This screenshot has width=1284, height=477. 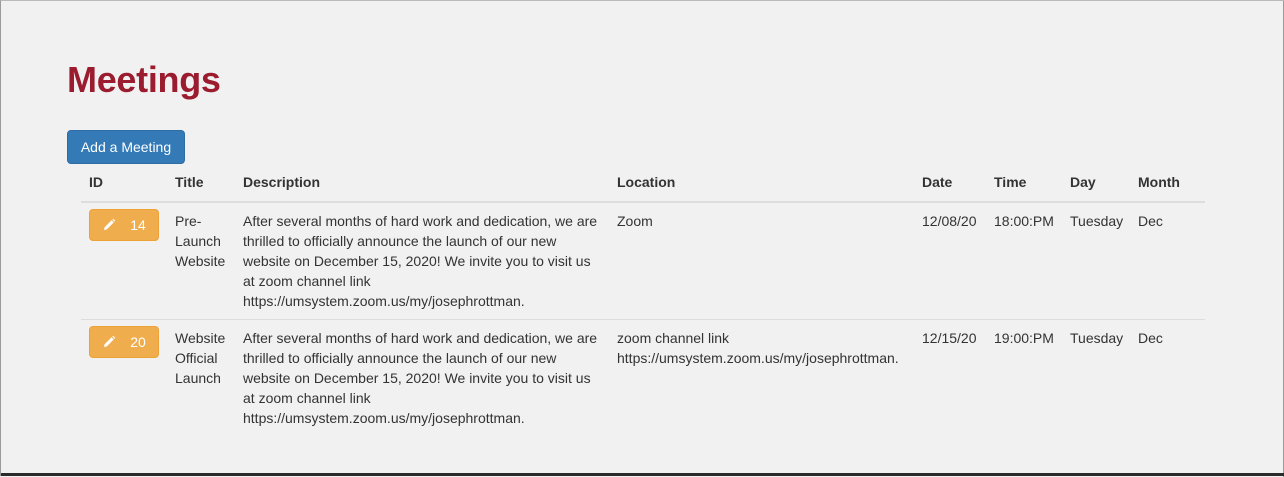 I want to click on date-cell: 12/08/20, so click(x=949, y=221).